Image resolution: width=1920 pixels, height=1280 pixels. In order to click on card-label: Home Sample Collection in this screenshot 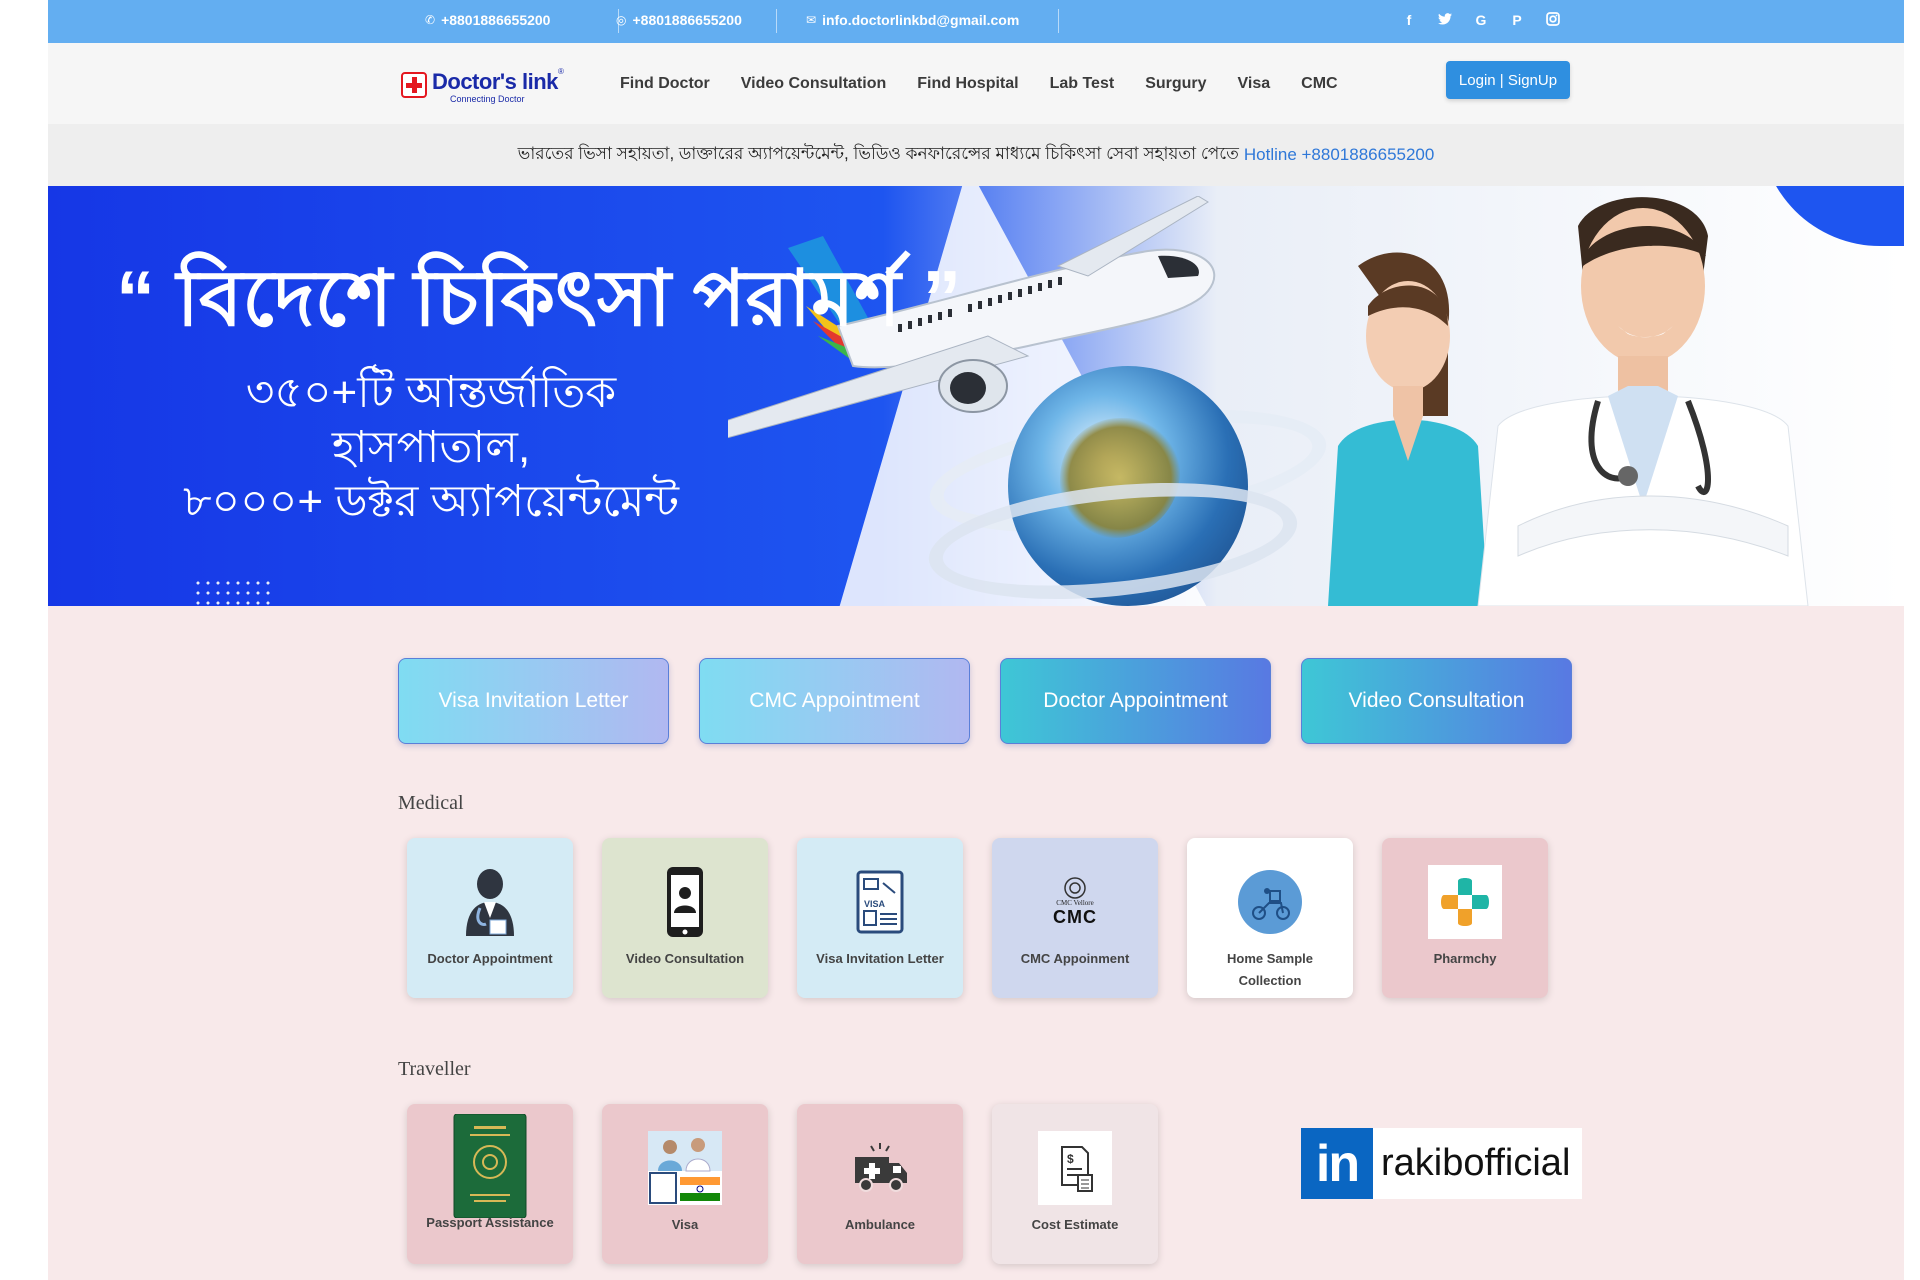, I will do `click(1270, 969)`.